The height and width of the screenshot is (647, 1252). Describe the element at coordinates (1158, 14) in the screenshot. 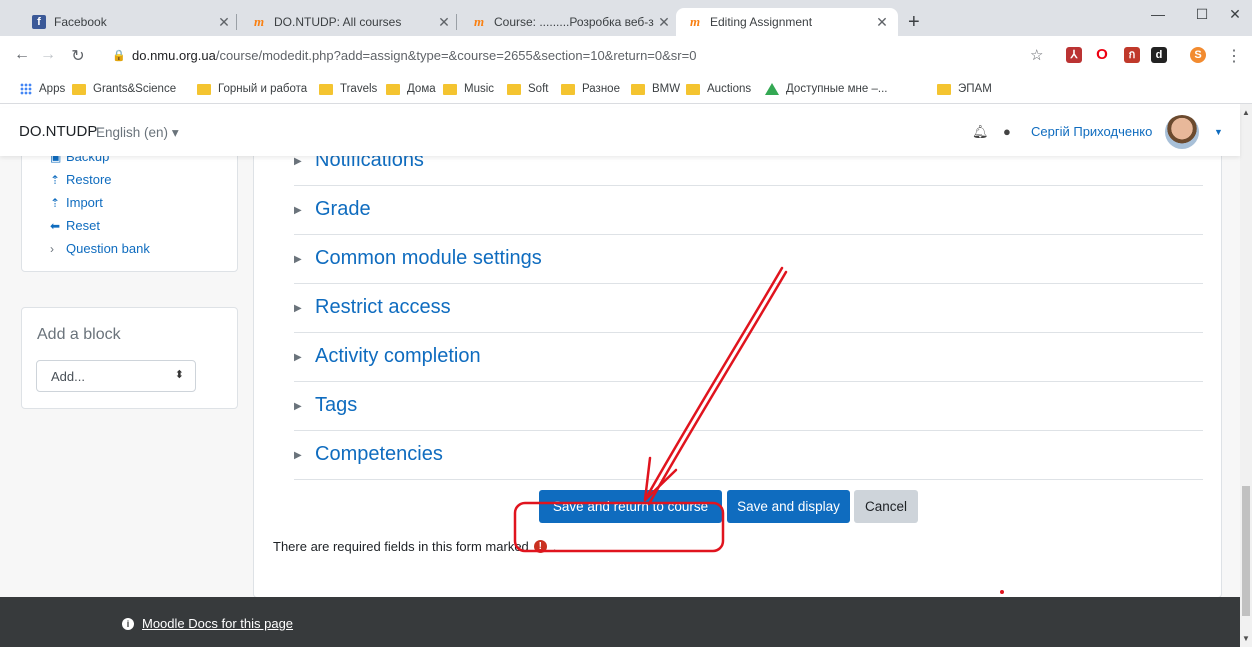

I see `minimize-button: —` at that location.